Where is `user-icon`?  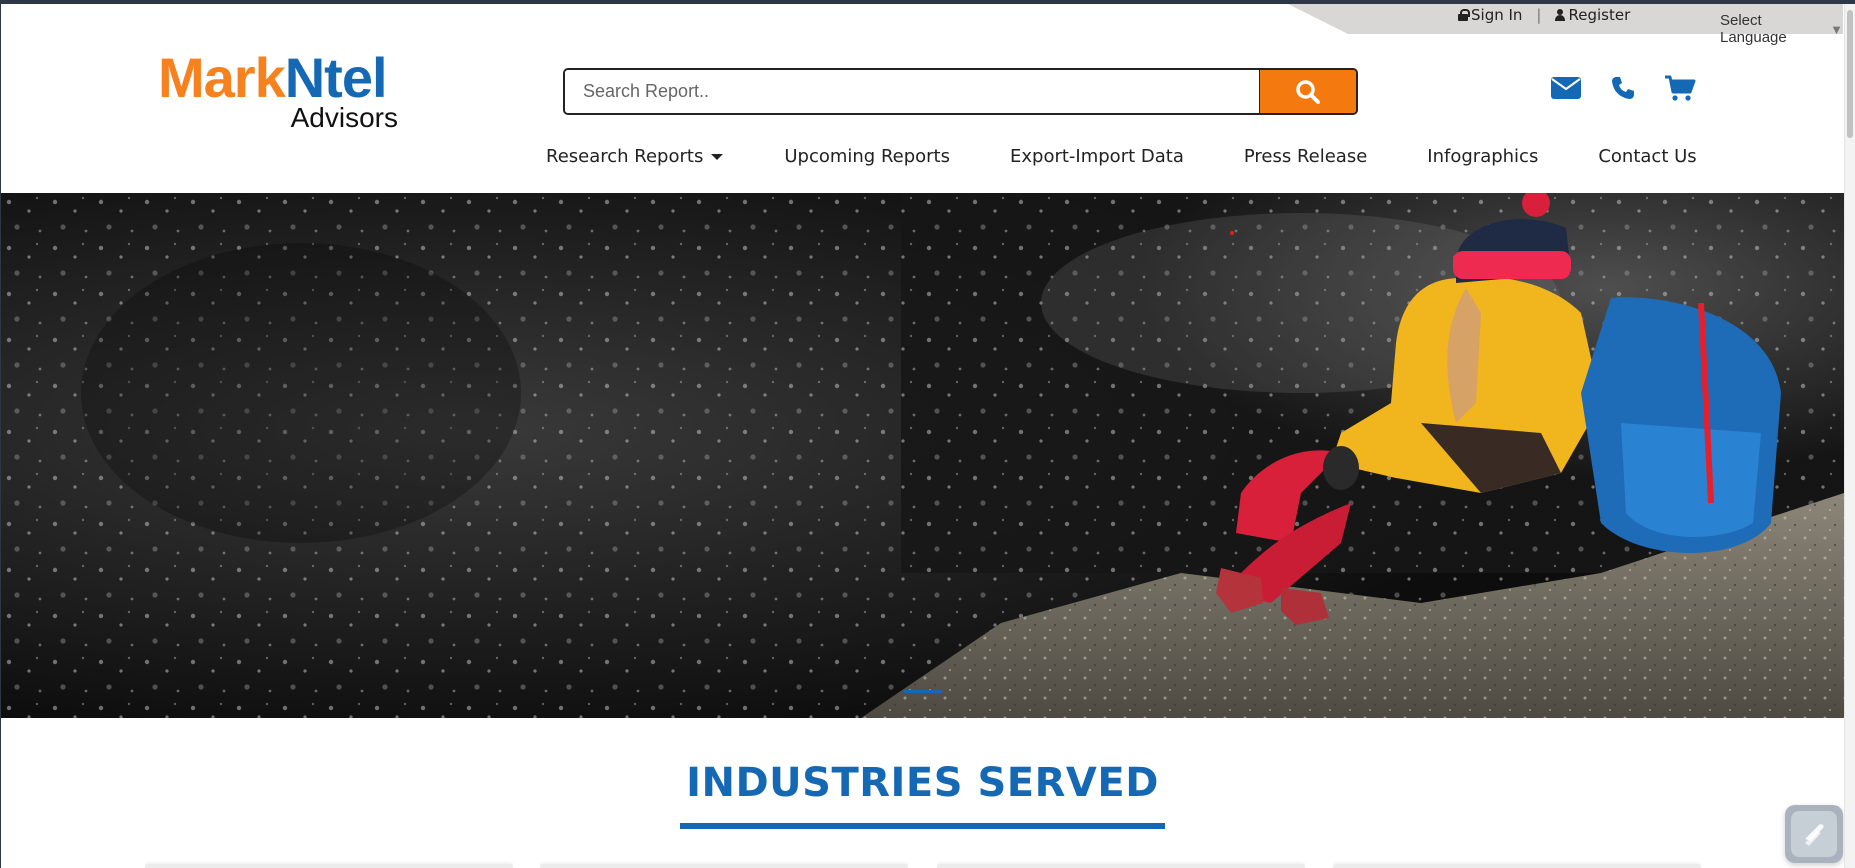
user-icon is located at coordinates (1560, 15).